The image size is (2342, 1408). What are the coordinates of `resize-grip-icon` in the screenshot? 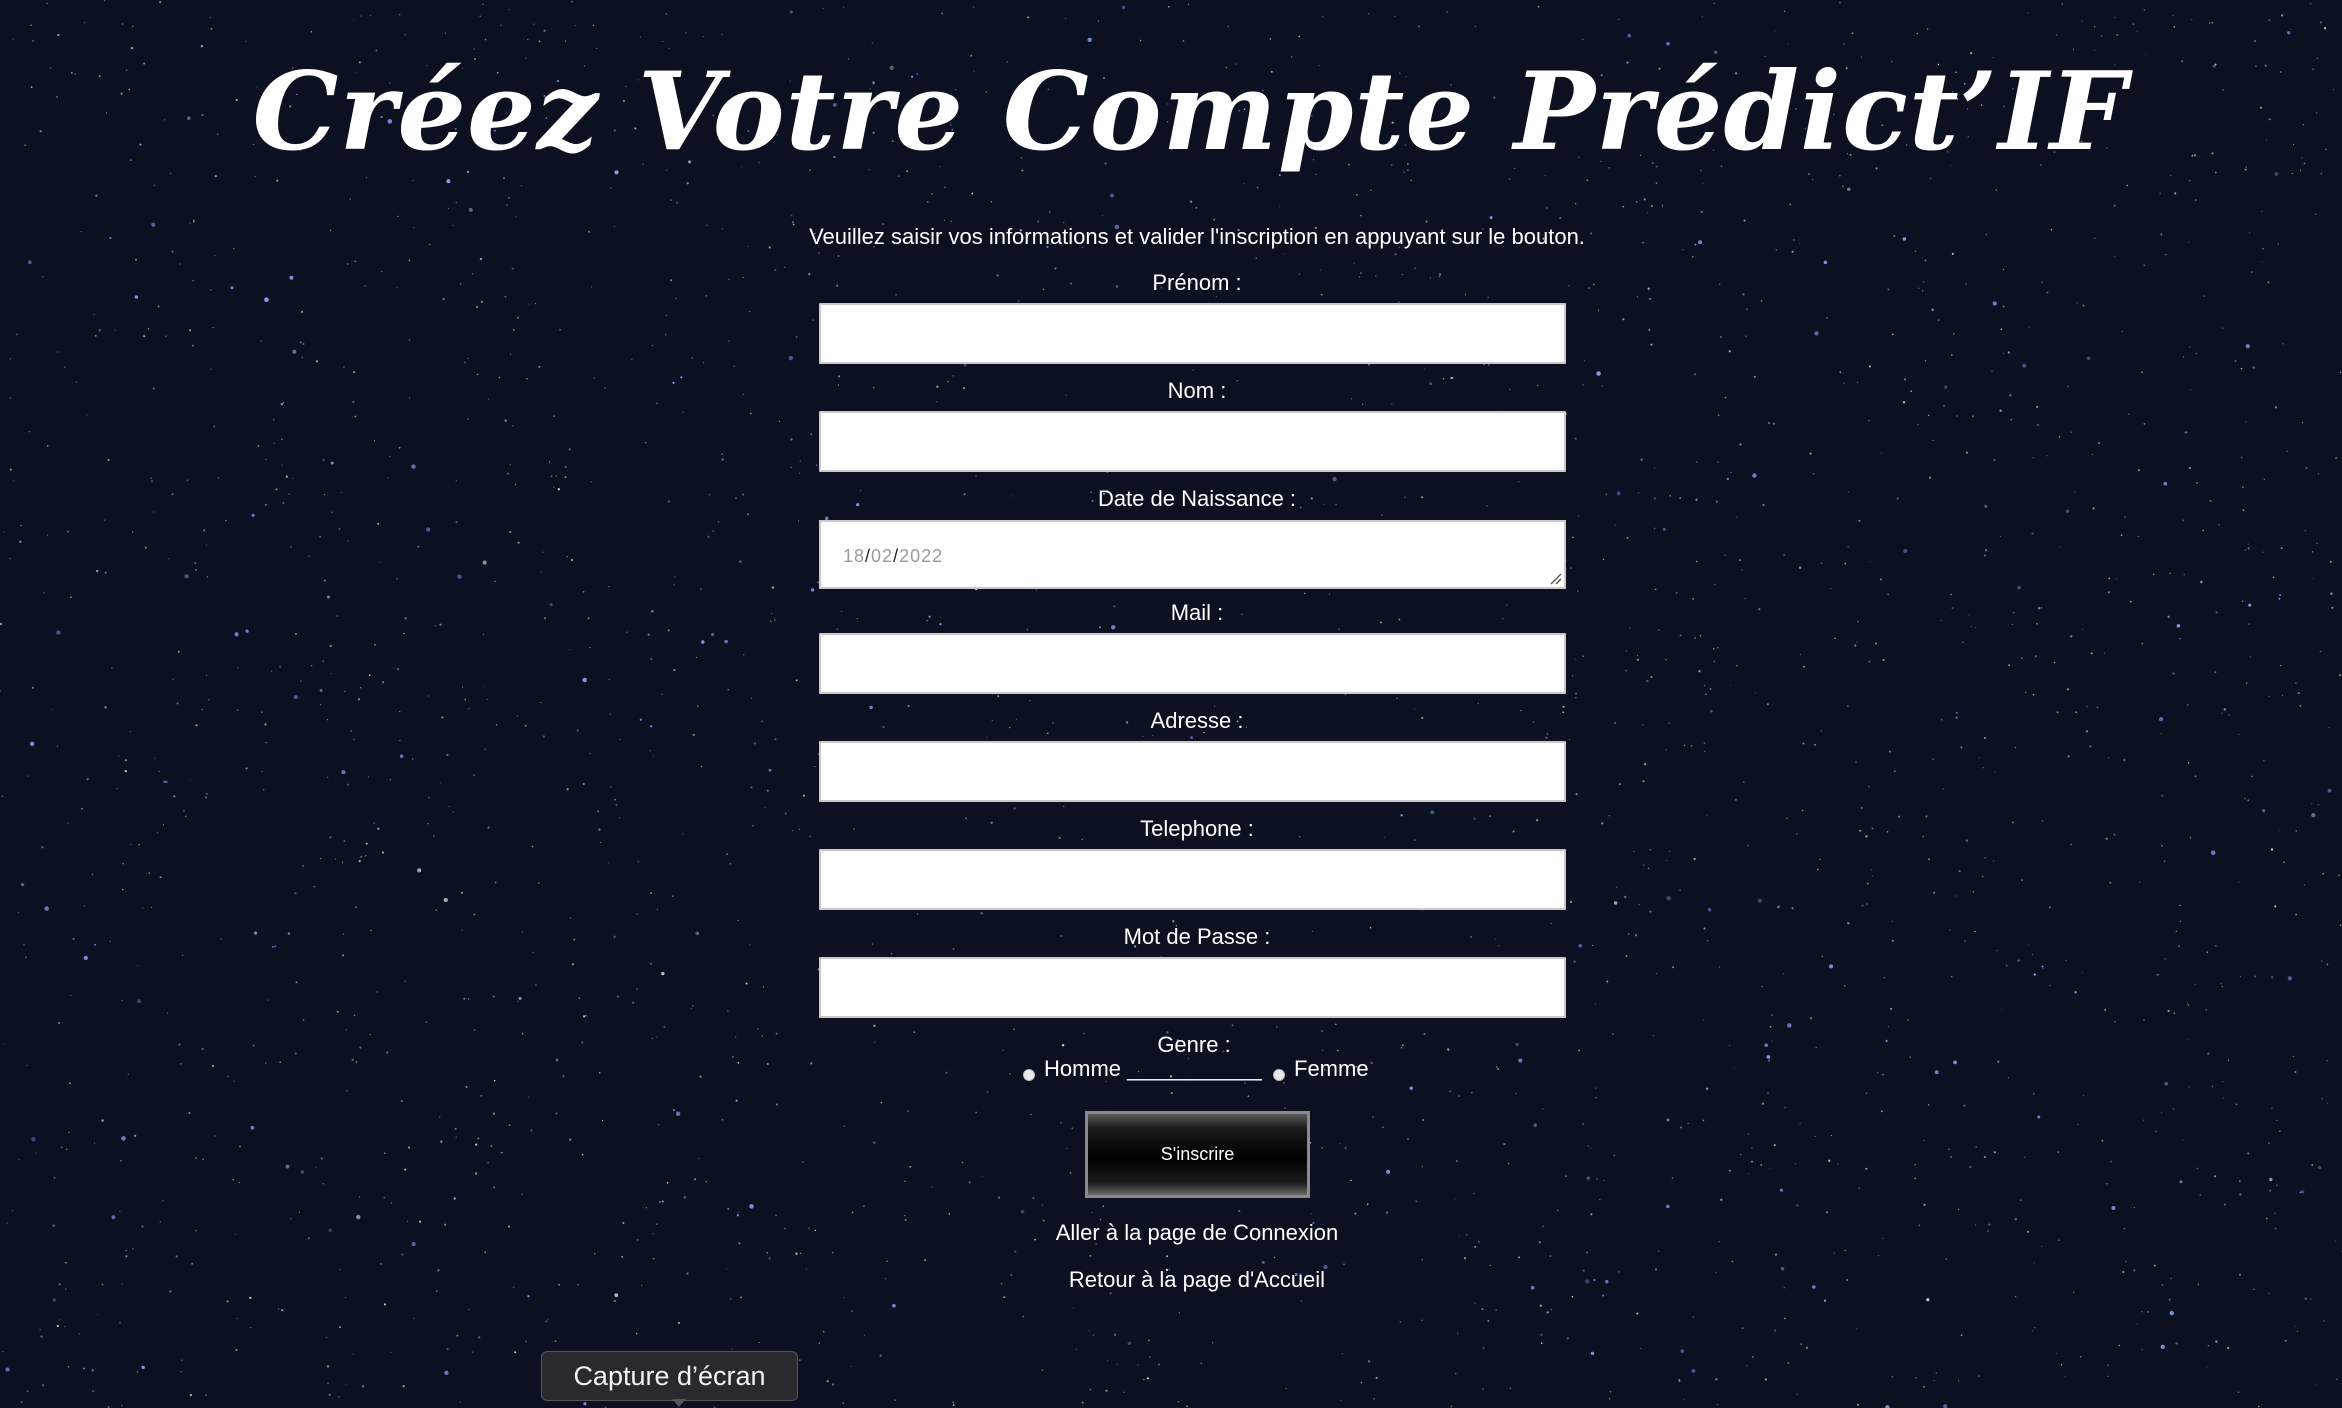 It's located at (1555, 578).